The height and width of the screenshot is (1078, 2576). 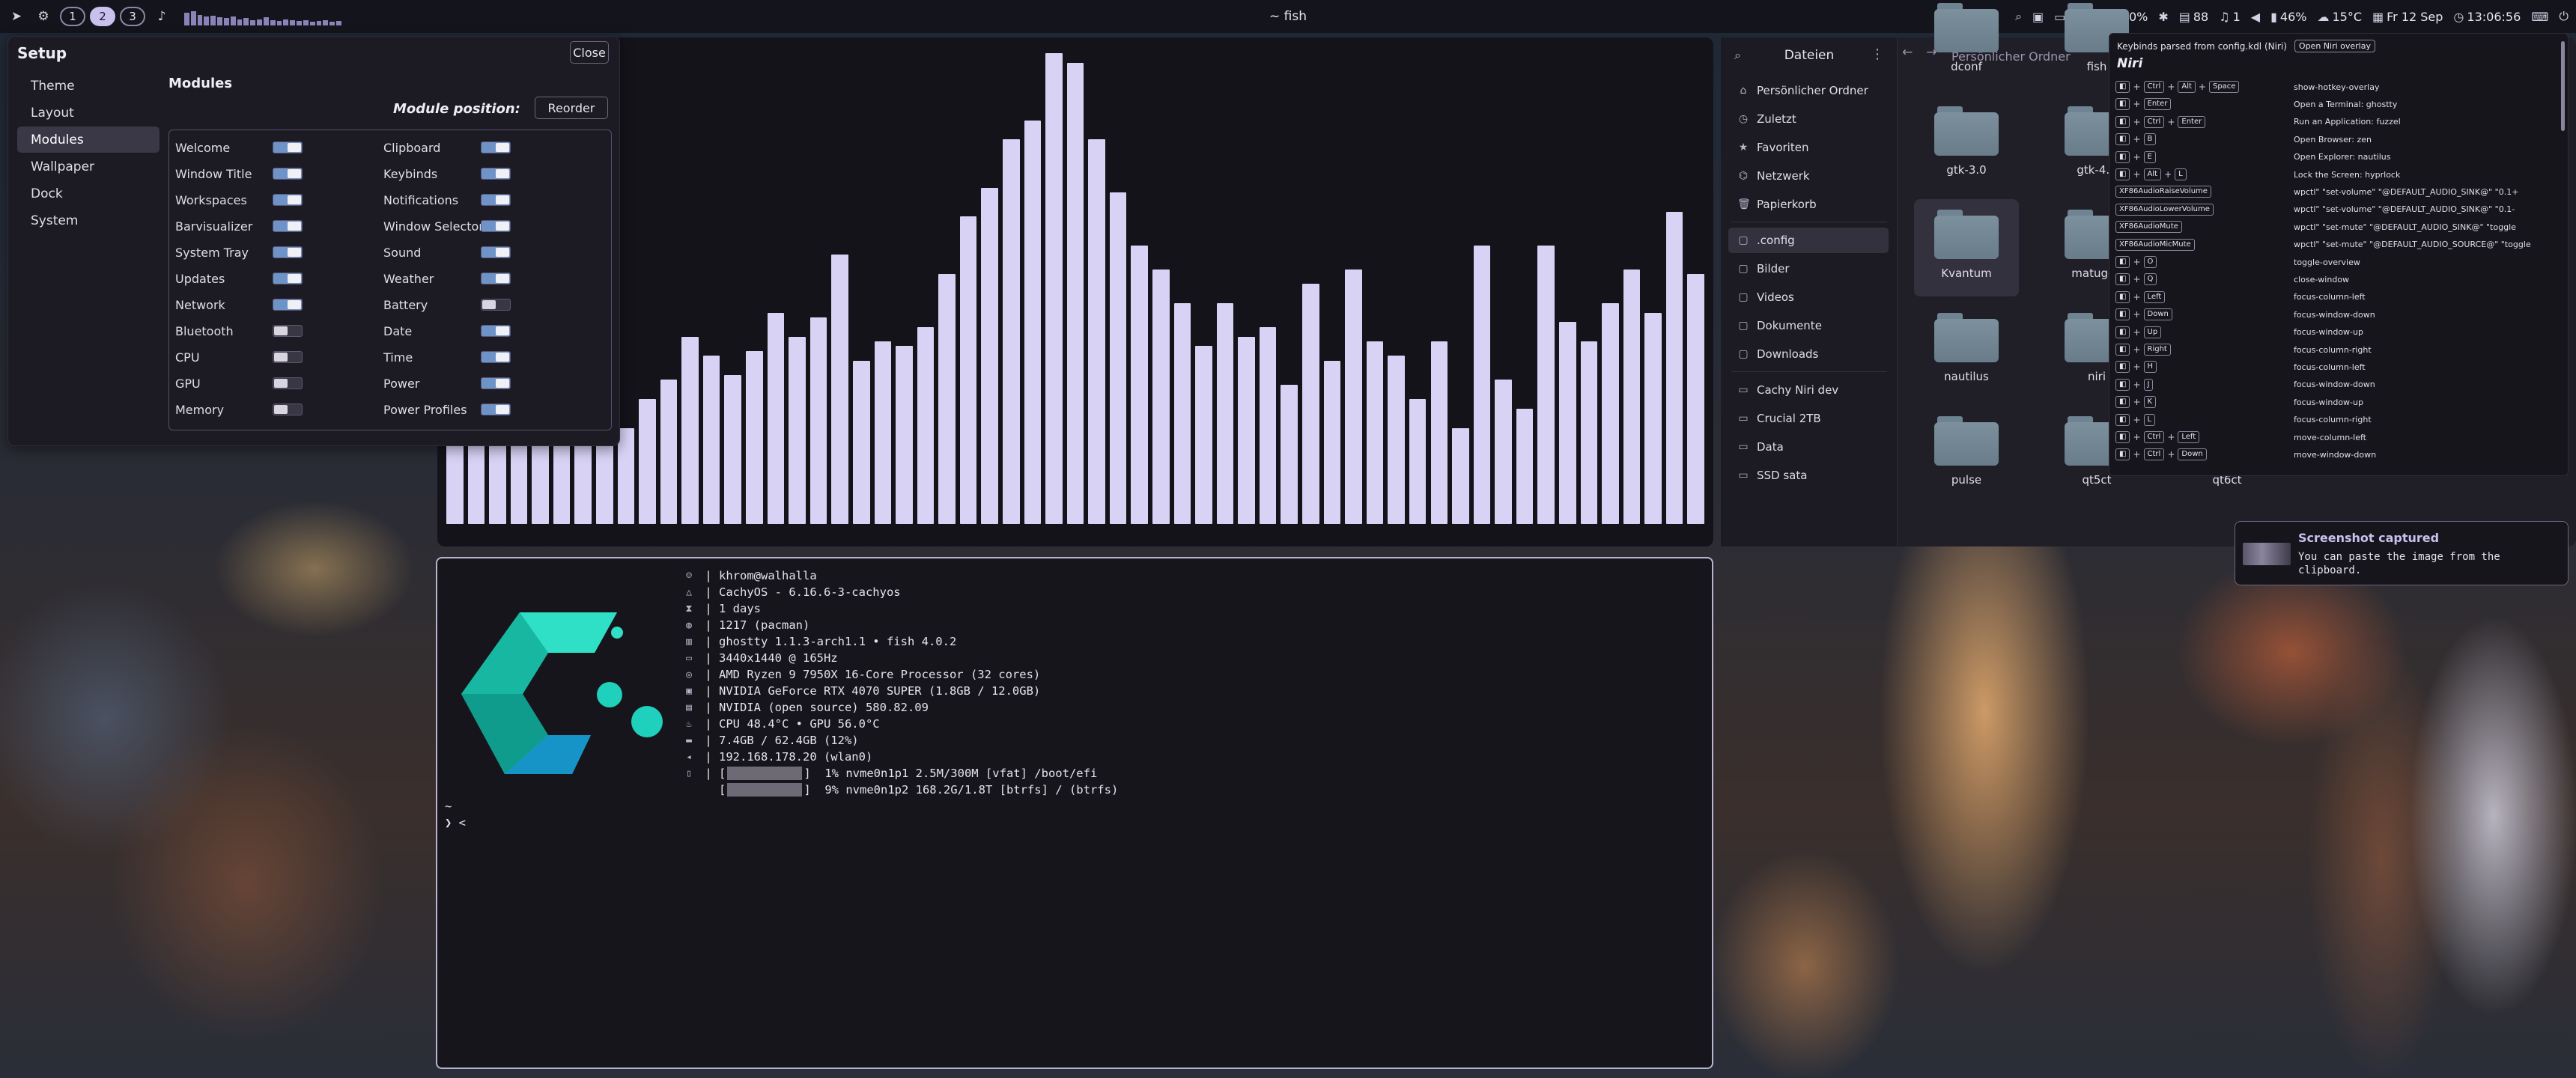 I want to click on sidebar-item: ▢ Dokumente, so click(x=1808, y=325).